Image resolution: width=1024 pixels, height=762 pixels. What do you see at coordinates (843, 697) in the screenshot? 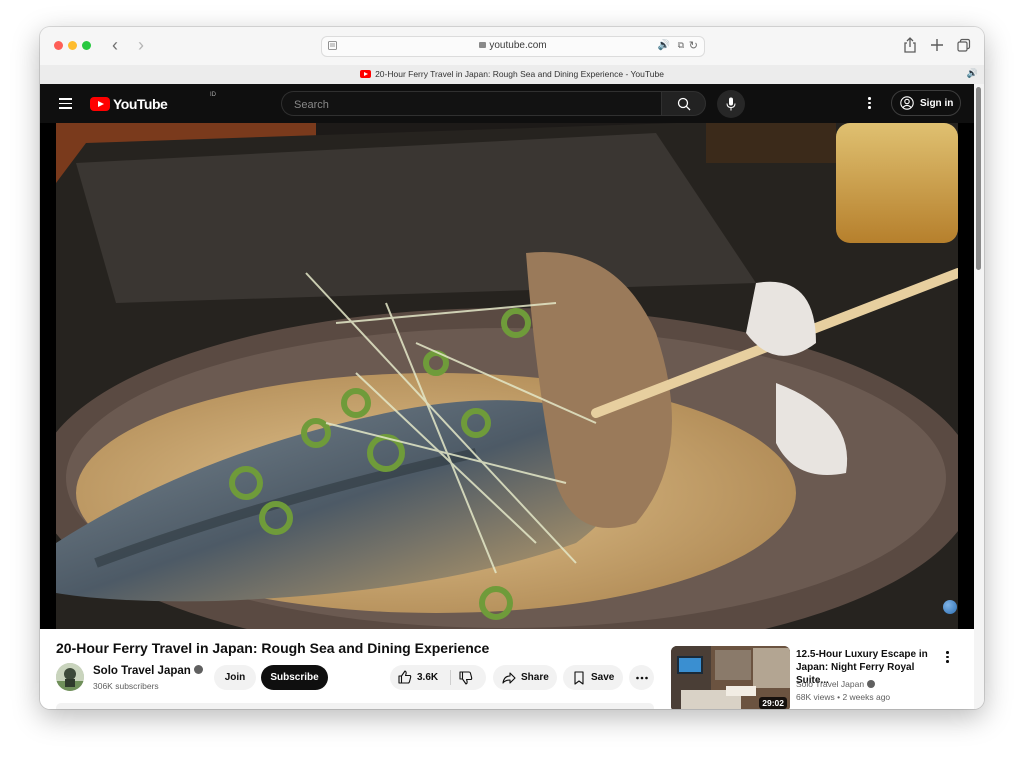
I see `recommended-meta: 68K views • 2 weeks ago` at bounding box center [843, 697].